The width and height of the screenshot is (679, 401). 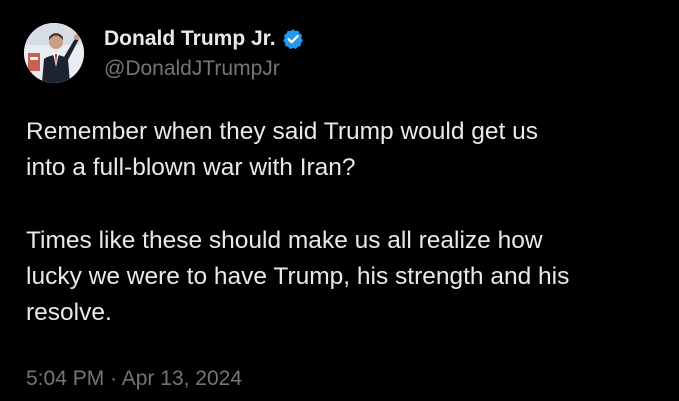 What do you see at coordinates (293, 39) in the screenshot?
I see `verified-badge-icon` at bounding box center [293, 39].